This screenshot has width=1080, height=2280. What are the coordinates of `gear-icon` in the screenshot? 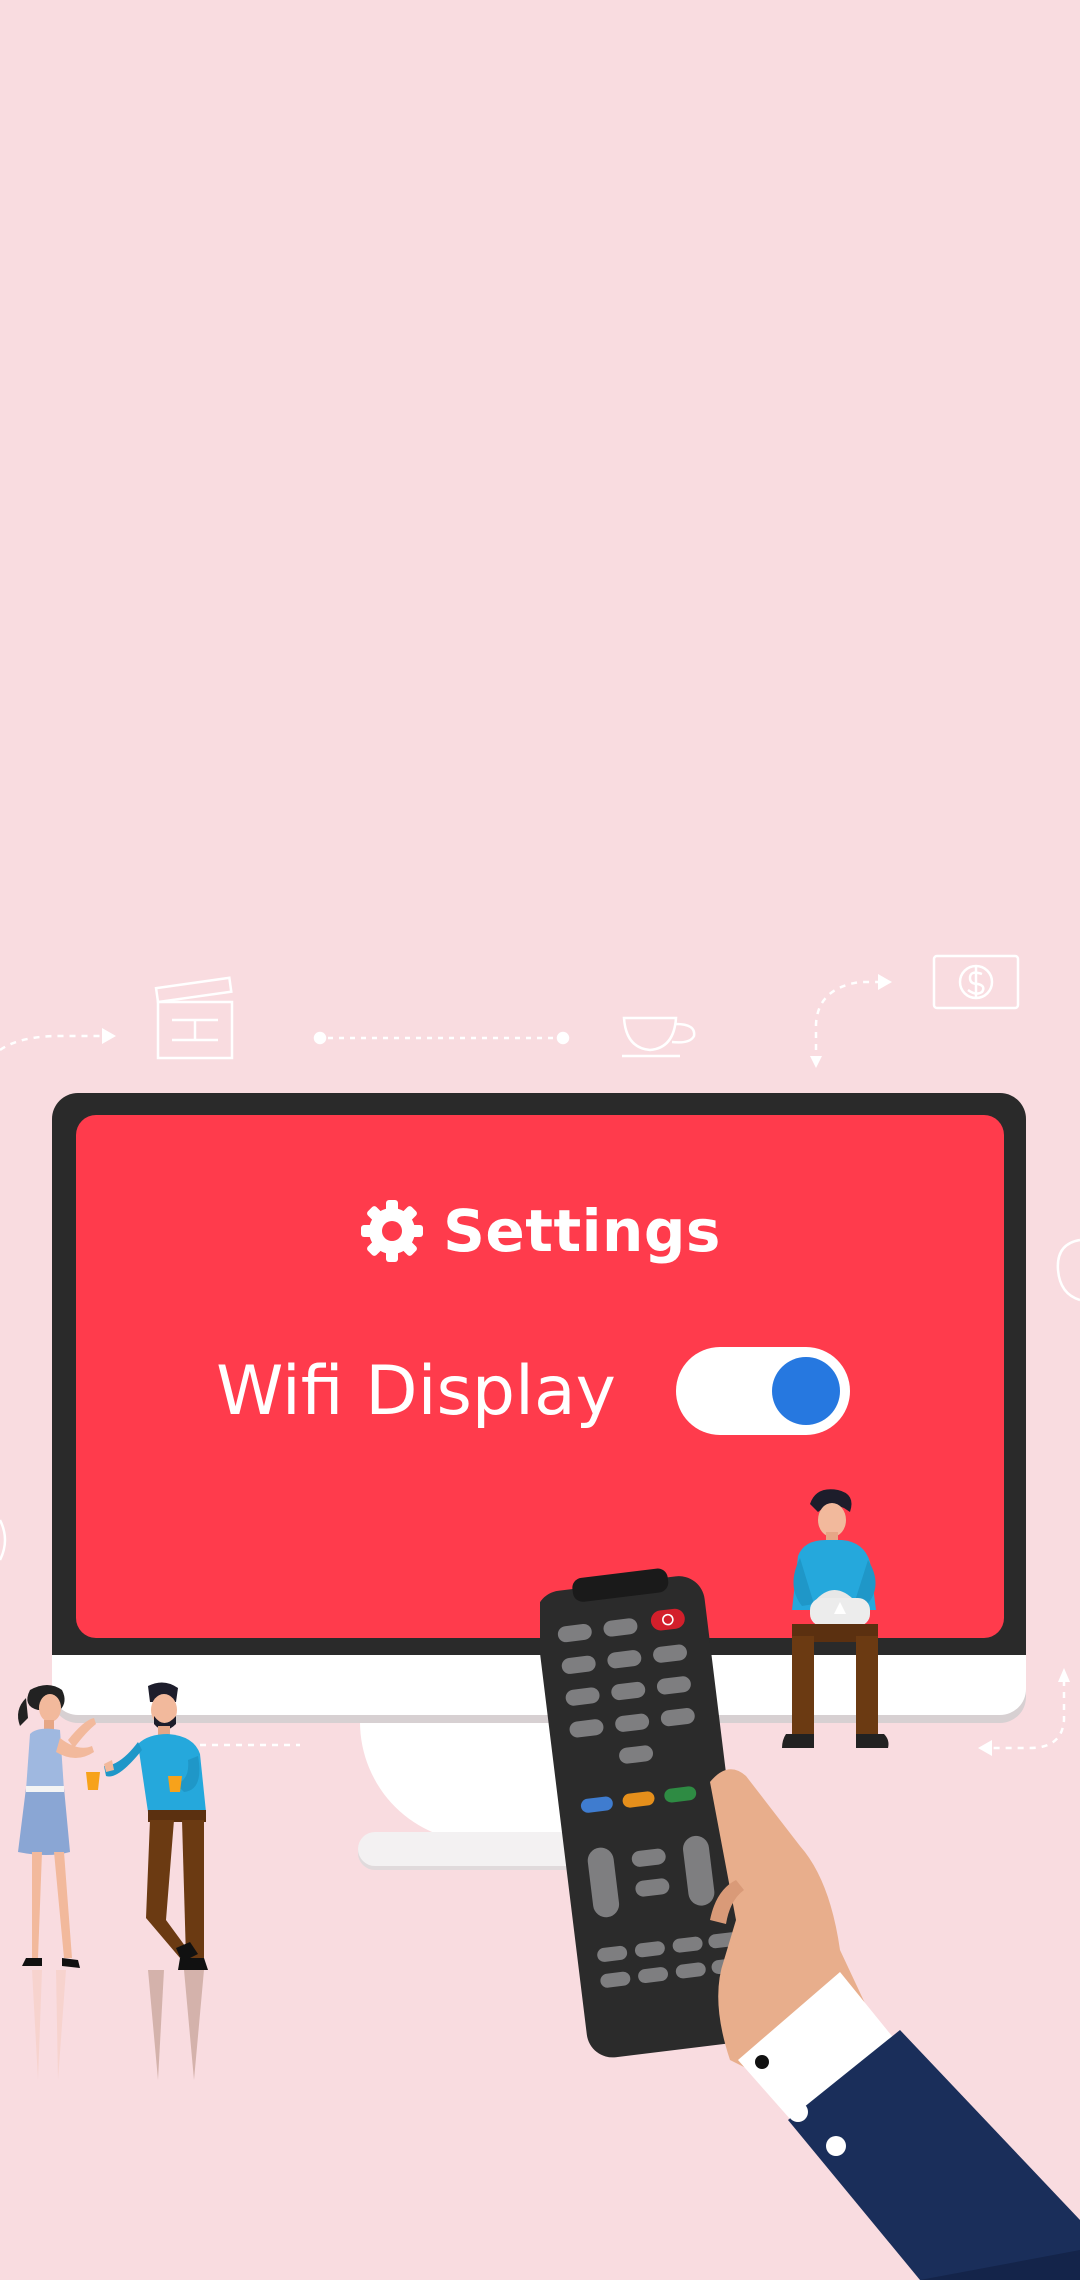 It's located at (392, 1231).